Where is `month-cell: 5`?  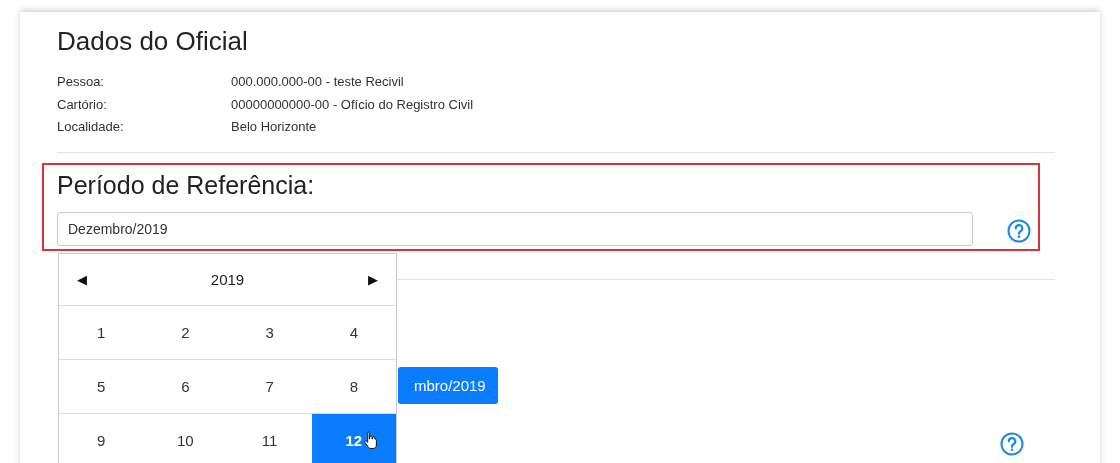
month-cell: 5 is located at coordinates (101, 387).